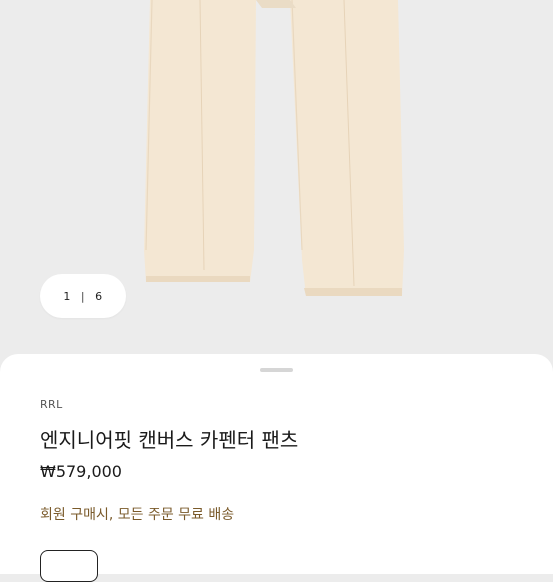 This screenshot has height=582, width=553. What do you see at coordinates (51, 404) in the screenshot?
I see `brand-name: RRL` at bounding box center [51, 404].